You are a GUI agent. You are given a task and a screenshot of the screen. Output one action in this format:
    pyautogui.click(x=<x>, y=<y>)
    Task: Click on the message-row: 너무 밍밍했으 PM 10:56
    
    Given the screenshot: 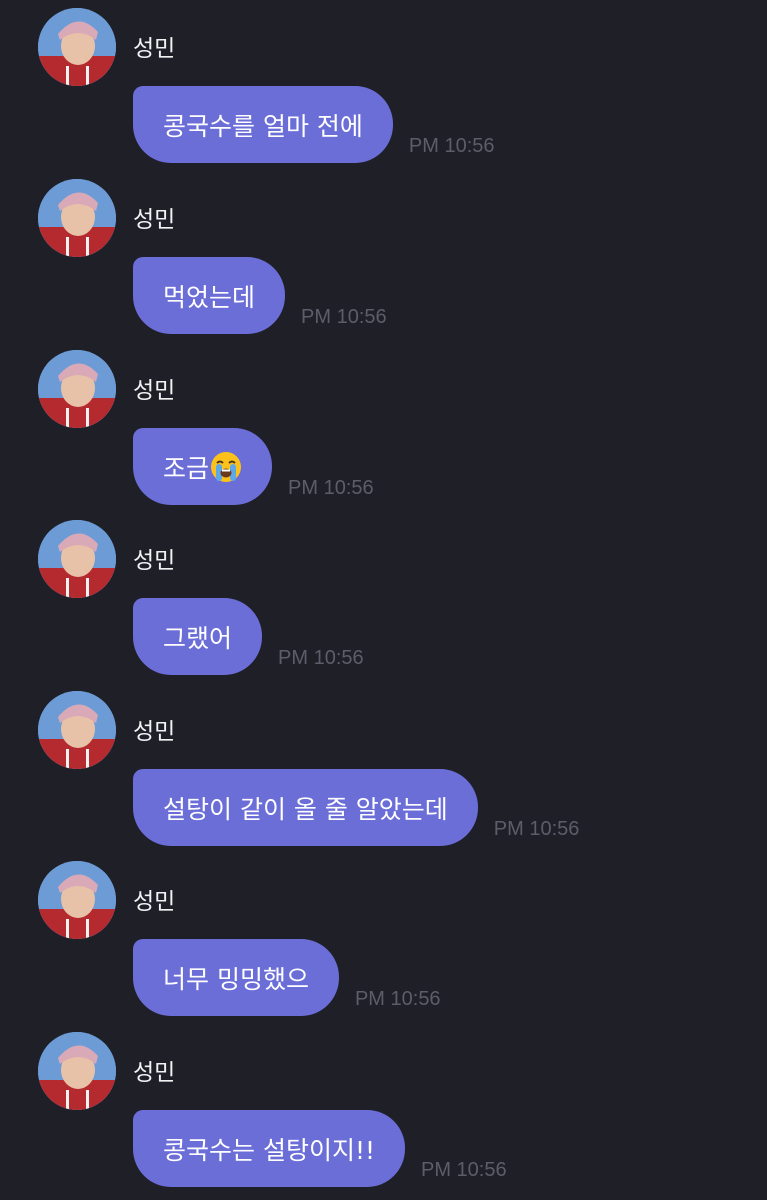 What is the action you would take?
    pyautogui.click(x=287, y=977)
    